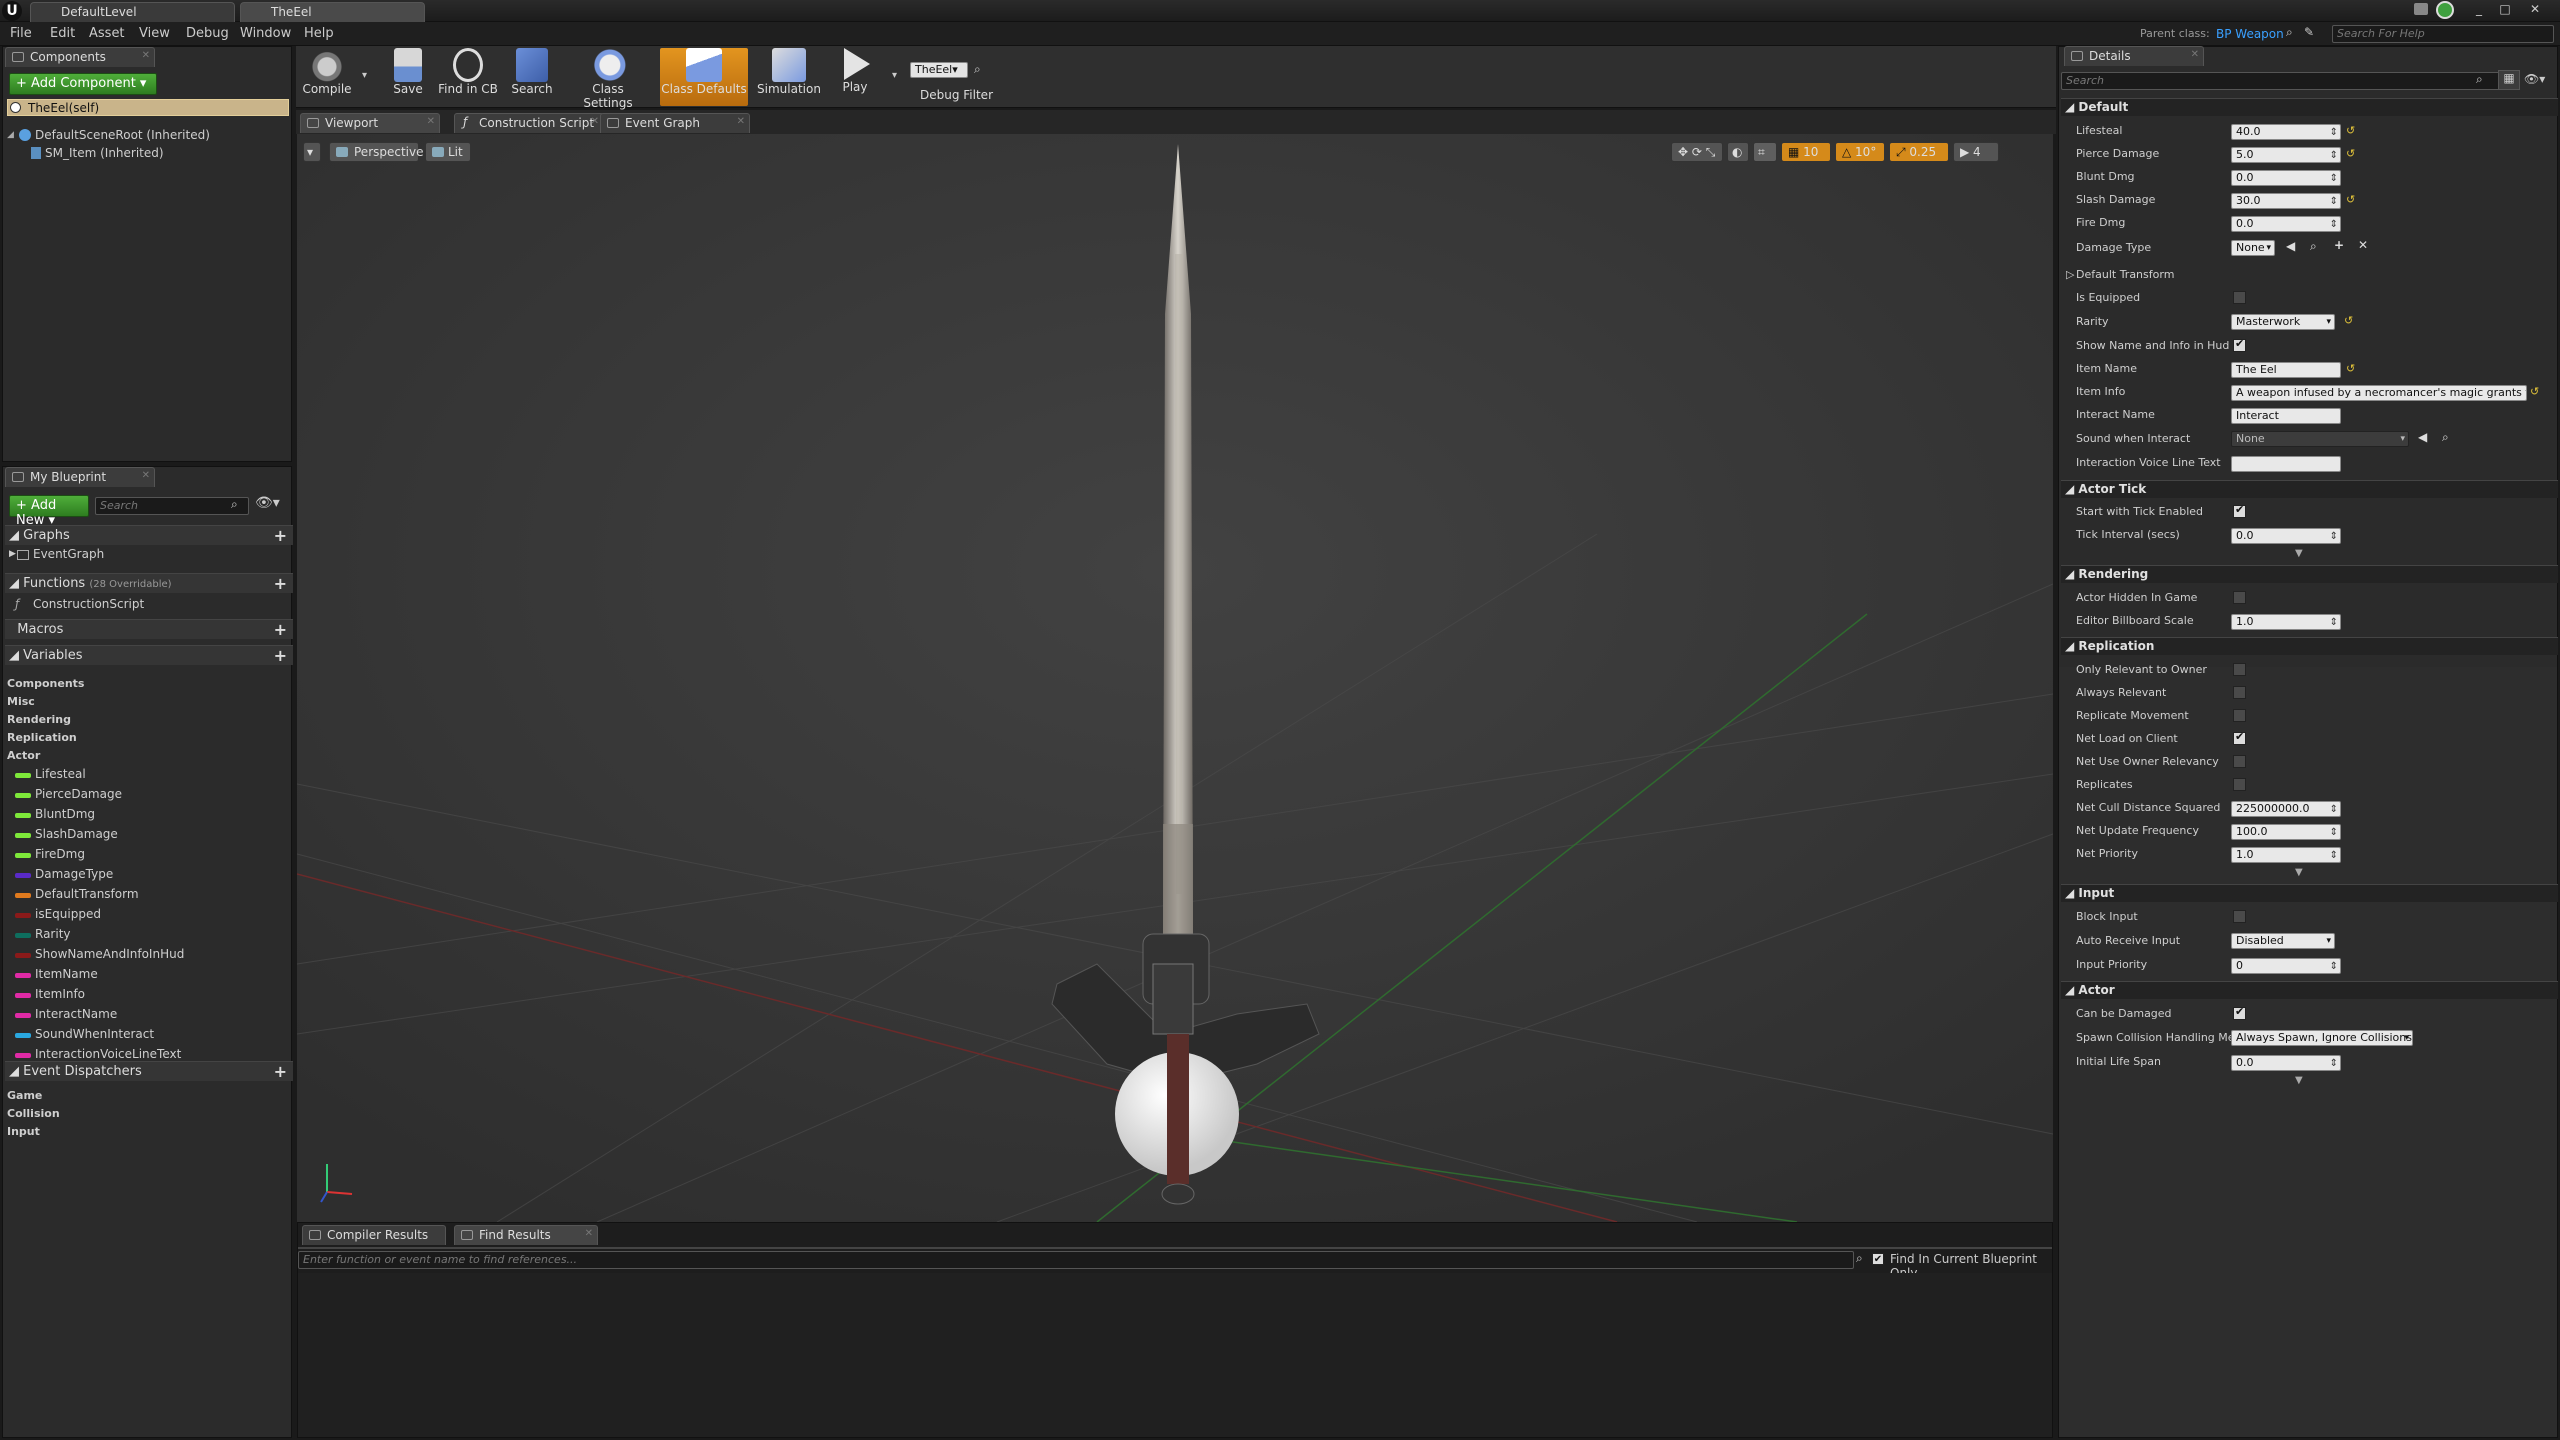 The image size is (2560, 1440). I want to click on search-help-input: Search For Help, so click(2443, 34).